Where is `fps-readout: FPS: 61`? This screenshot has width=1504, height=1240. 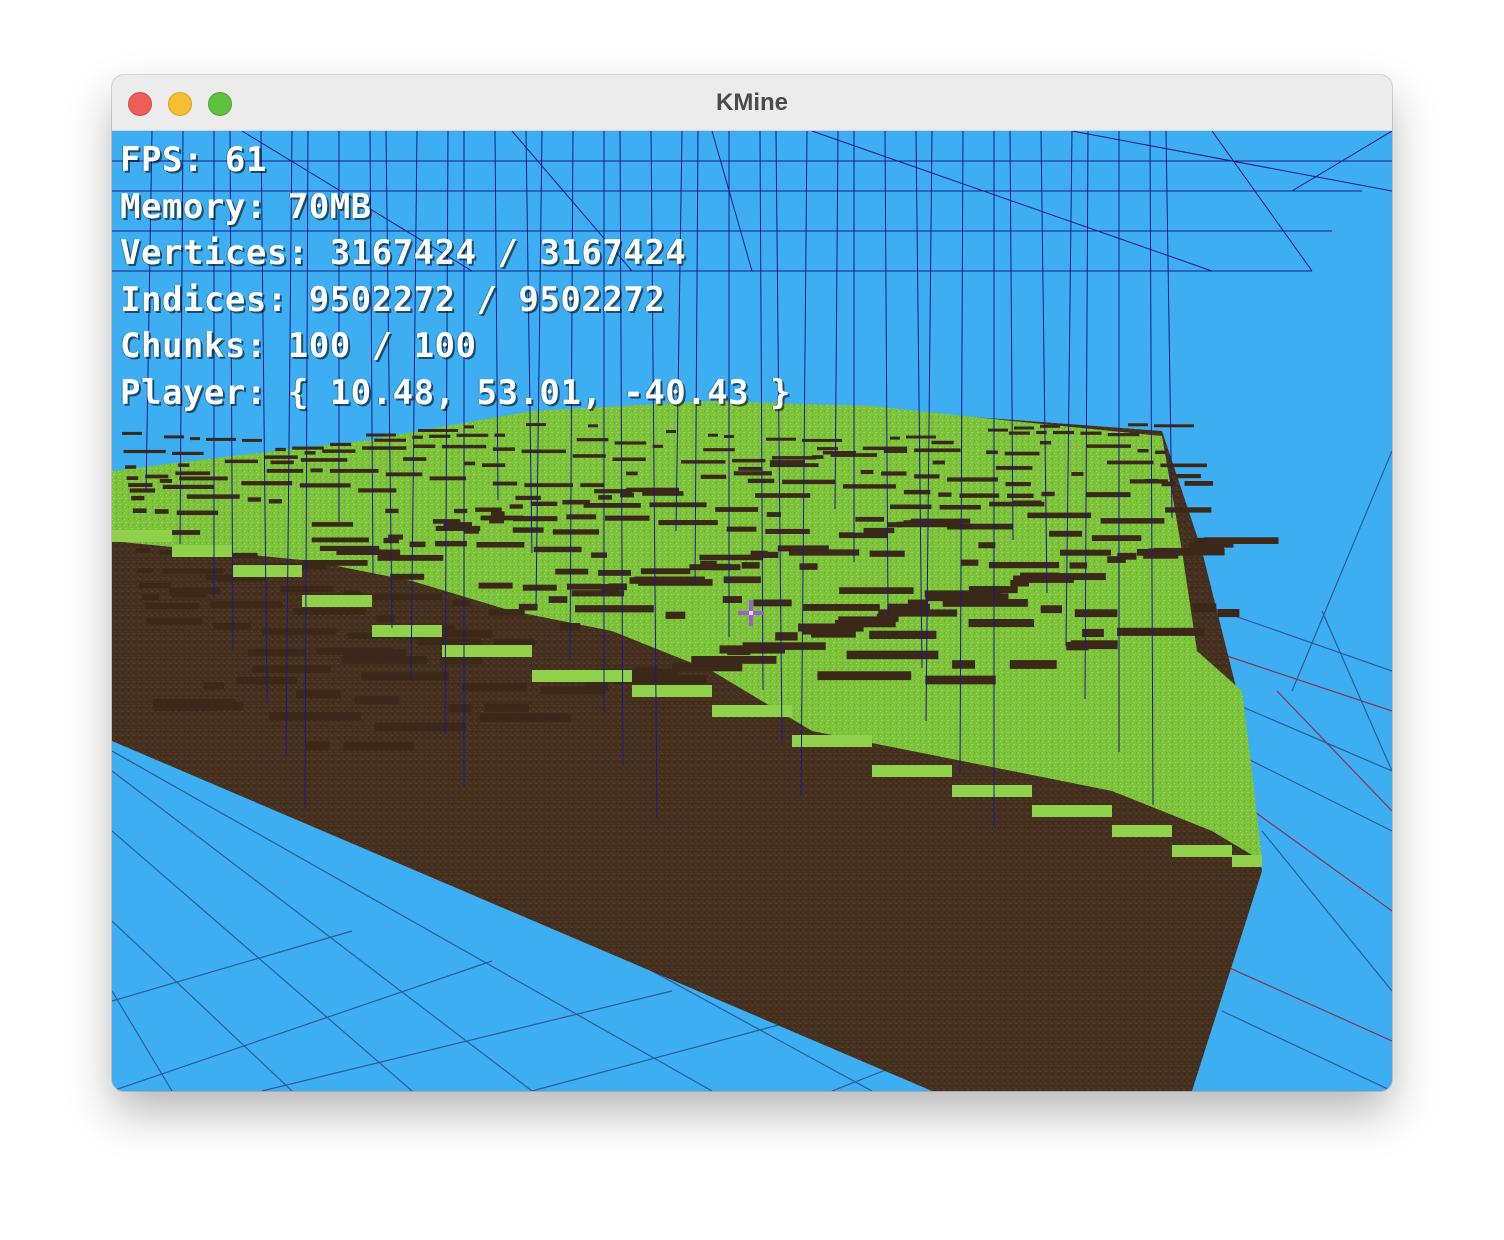 fps-readout: FPS: 61 is located at coordinates (193, 160).